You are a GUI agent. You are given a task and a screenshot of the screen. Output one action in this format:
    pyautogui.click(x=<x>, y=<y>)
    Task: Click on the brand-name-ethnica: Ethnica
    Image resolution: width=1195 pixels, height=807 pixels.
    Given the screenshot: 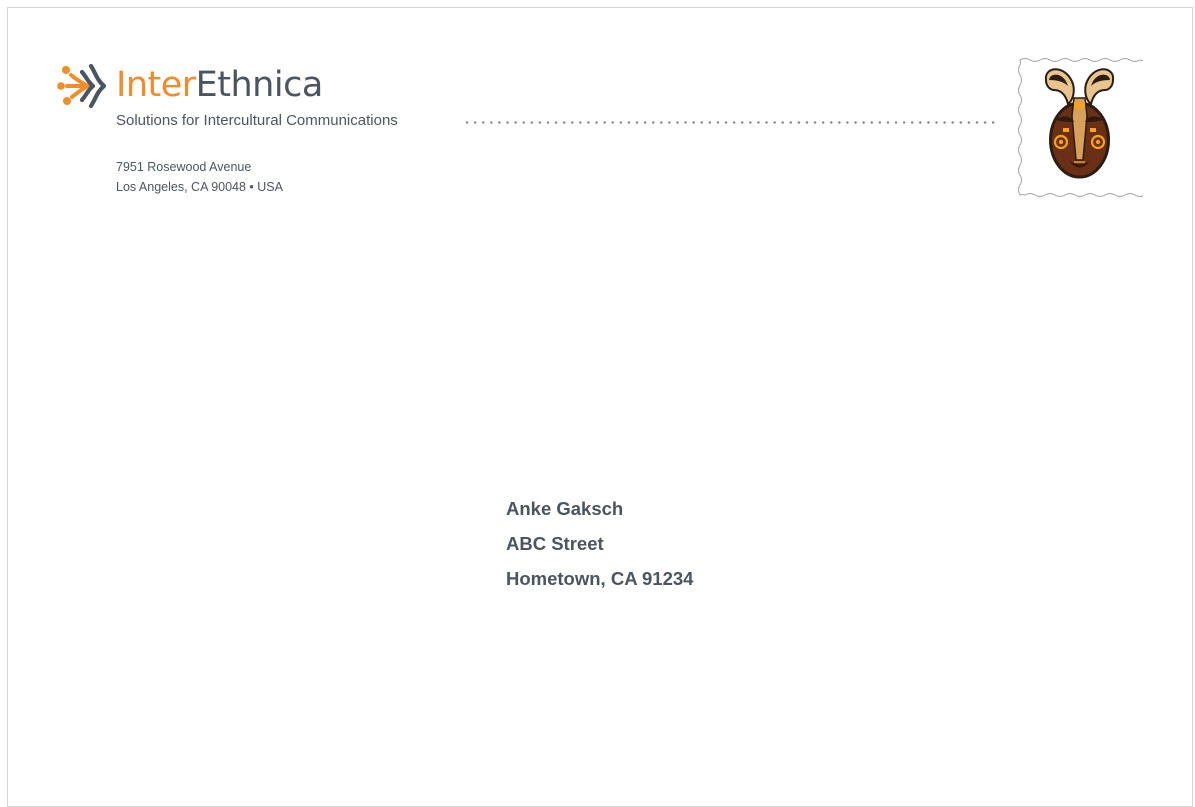 What is the action you would take?
    pyautogui.click(x=259, y=85)
    